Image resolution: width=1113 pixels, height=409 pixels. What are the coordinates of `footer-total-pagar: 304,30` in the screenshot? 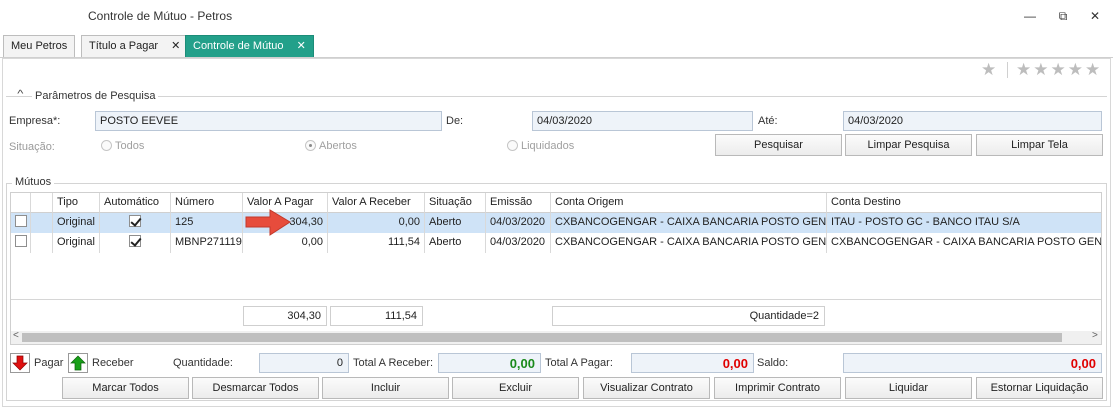 It's located at (285, 316).